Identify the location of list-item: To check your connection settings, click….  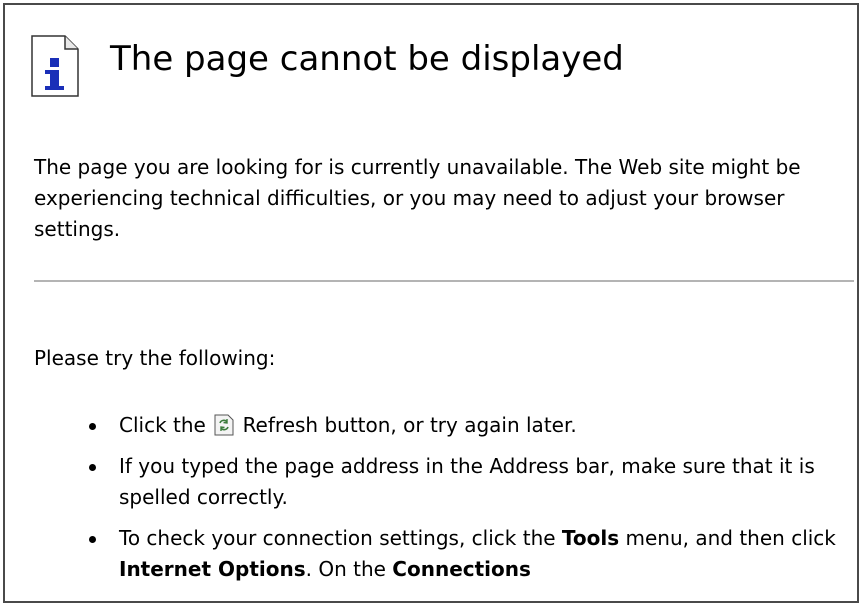
(469, 554).